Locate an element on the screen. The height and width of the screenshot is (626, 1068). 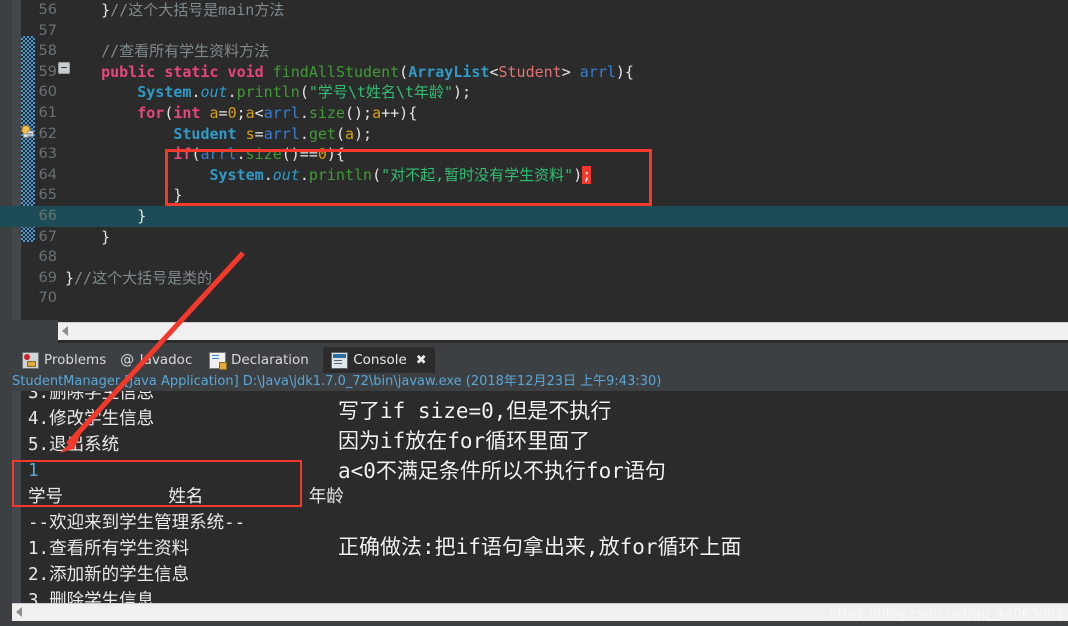
code-token: size is located at coordinates (326, 112).